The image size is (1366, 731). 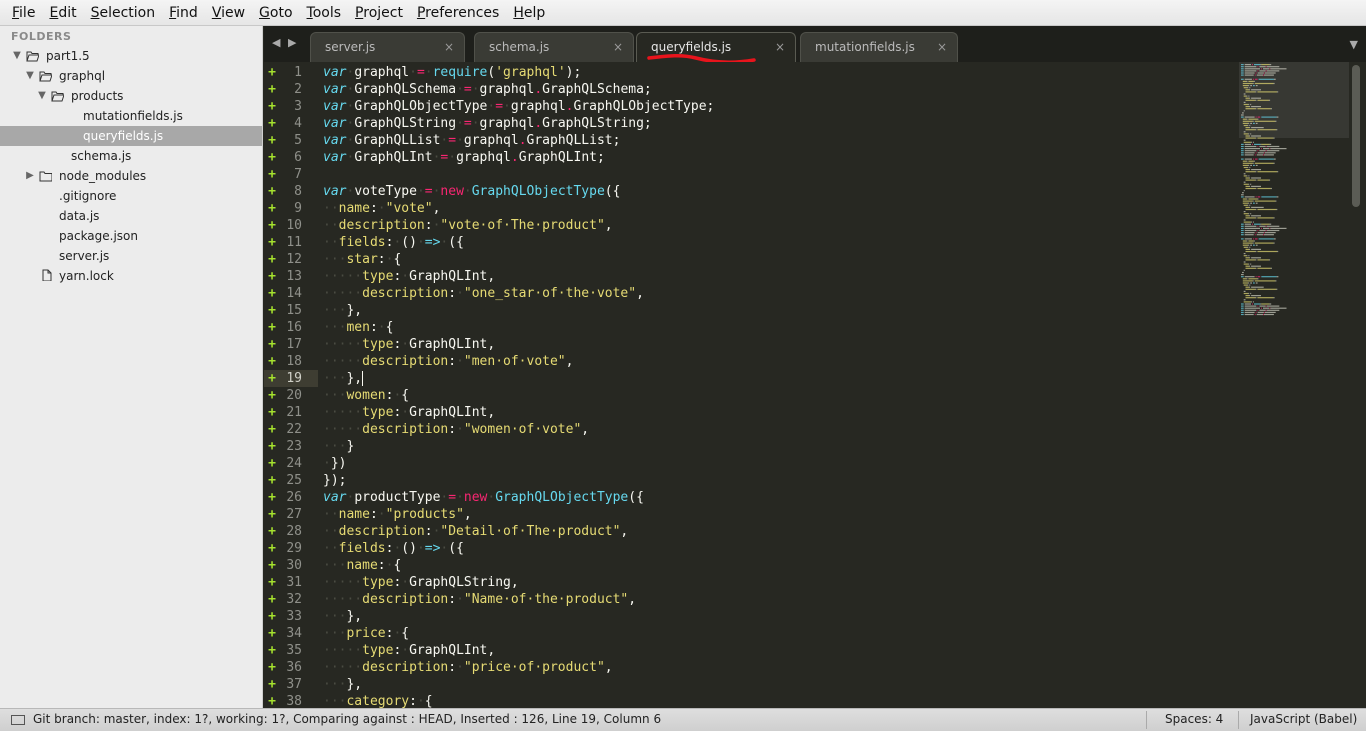 What do you see at coordinates (131, 116) in the screenshot?
I see `tree-file: mutationfields.js` at bounding box center [131, 116].